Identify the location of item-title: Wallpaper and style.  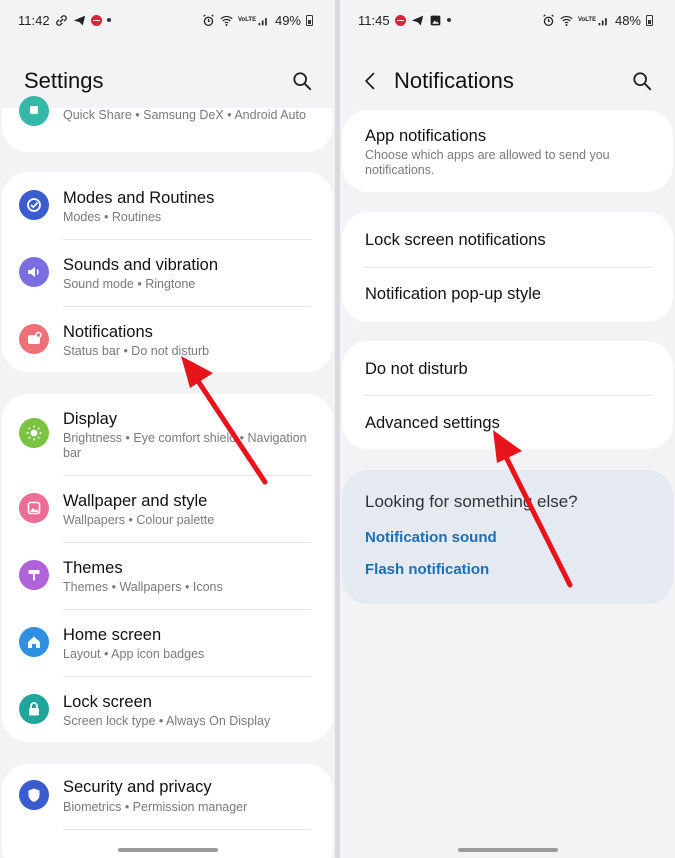
(135, 501).